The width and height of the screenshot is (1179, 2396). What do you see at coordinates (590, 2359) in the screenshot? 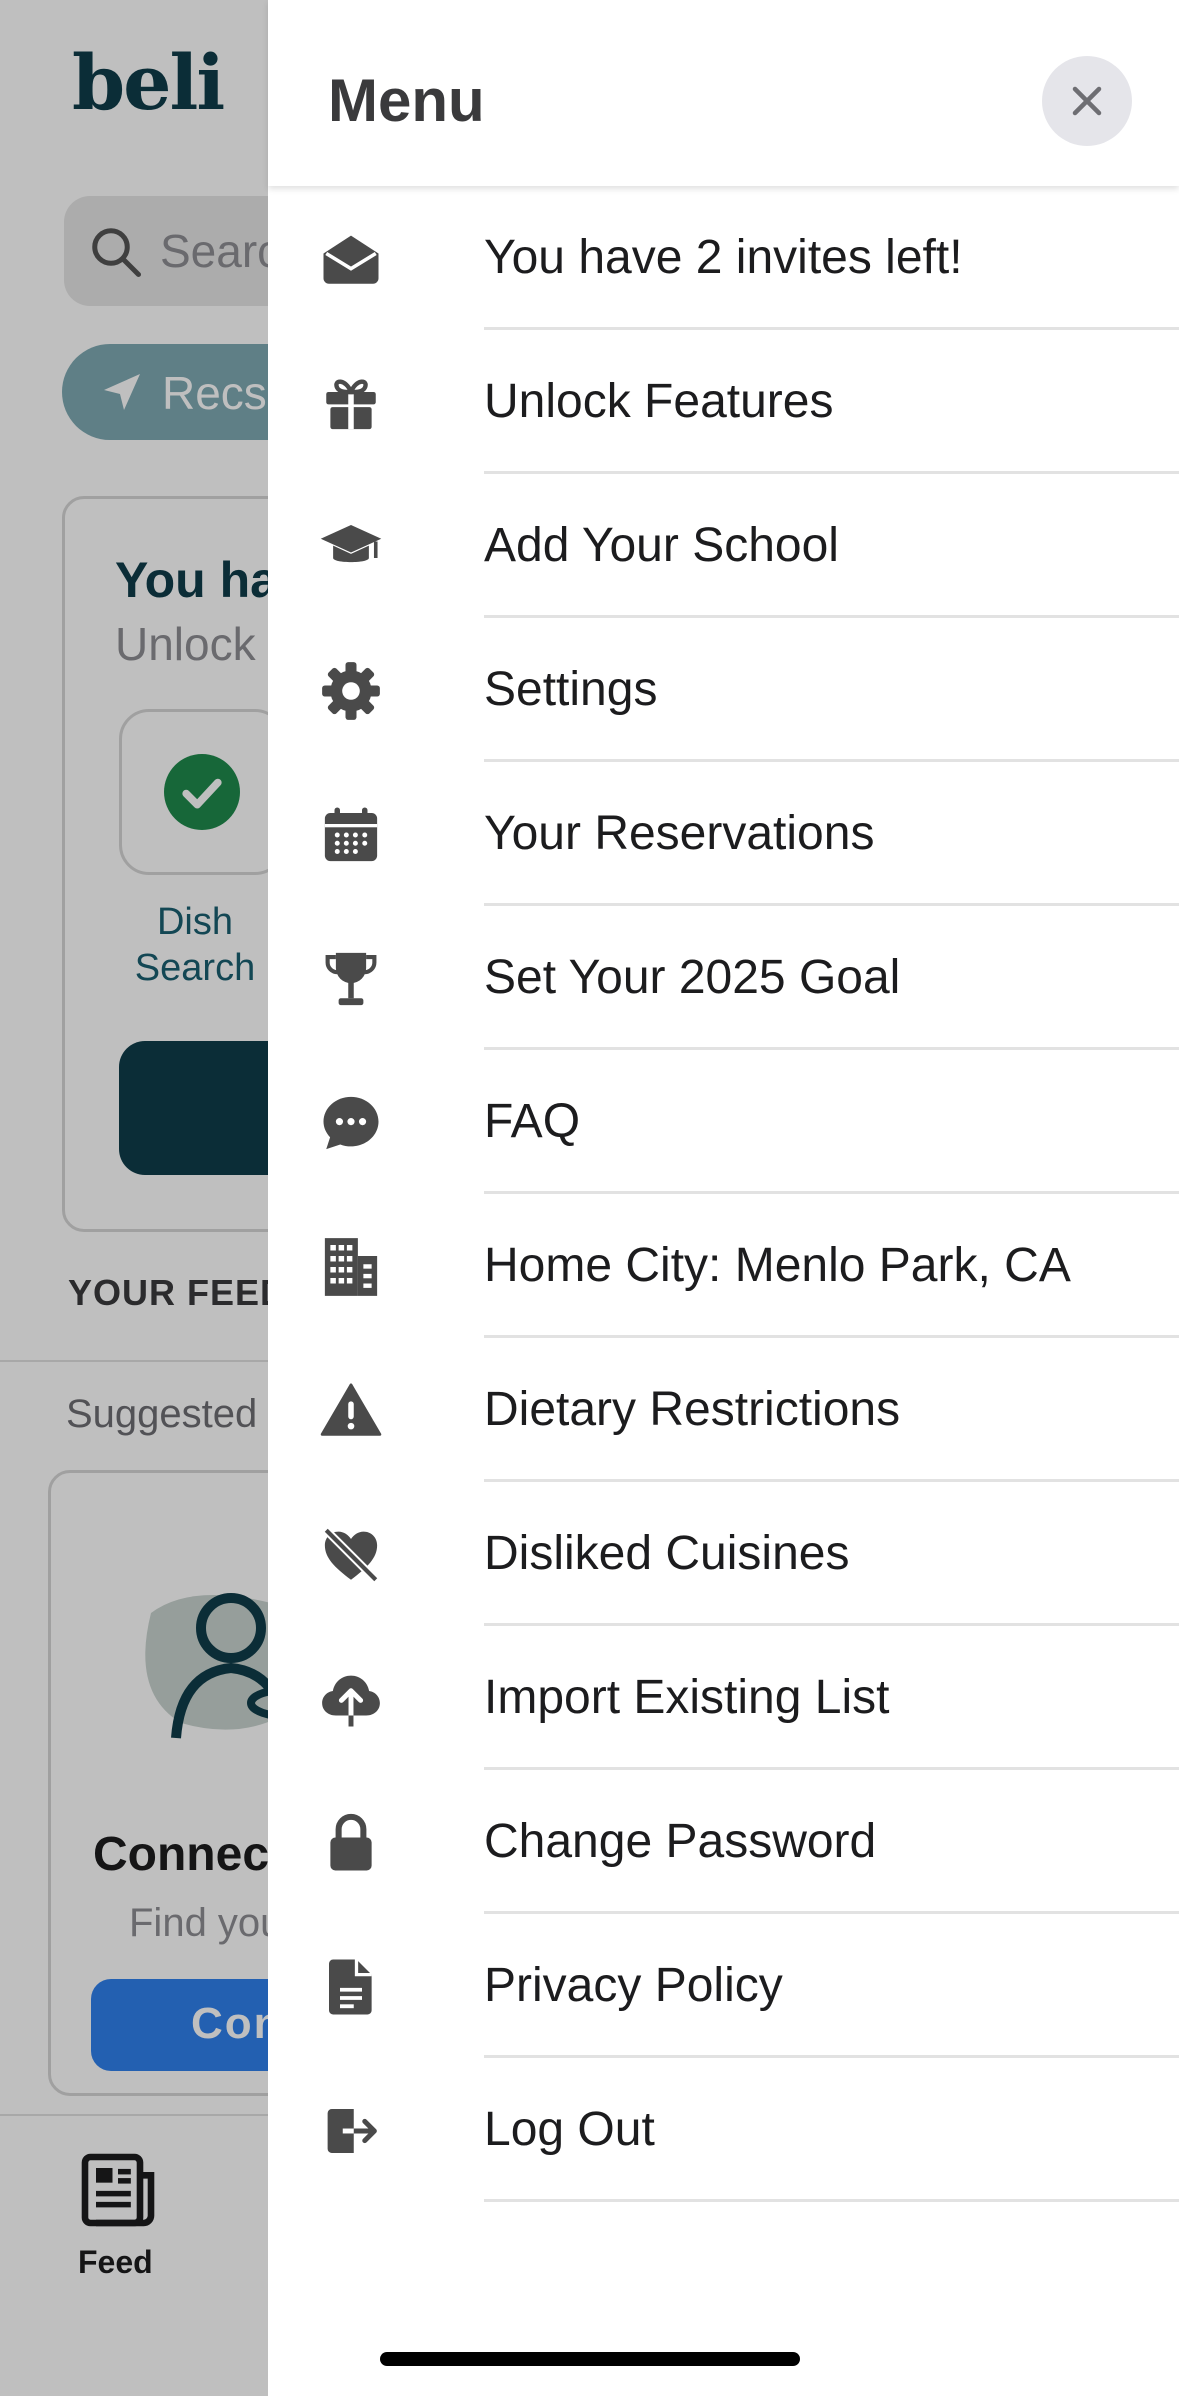
I see `home-indicator` at bounding box center [590, 2359].